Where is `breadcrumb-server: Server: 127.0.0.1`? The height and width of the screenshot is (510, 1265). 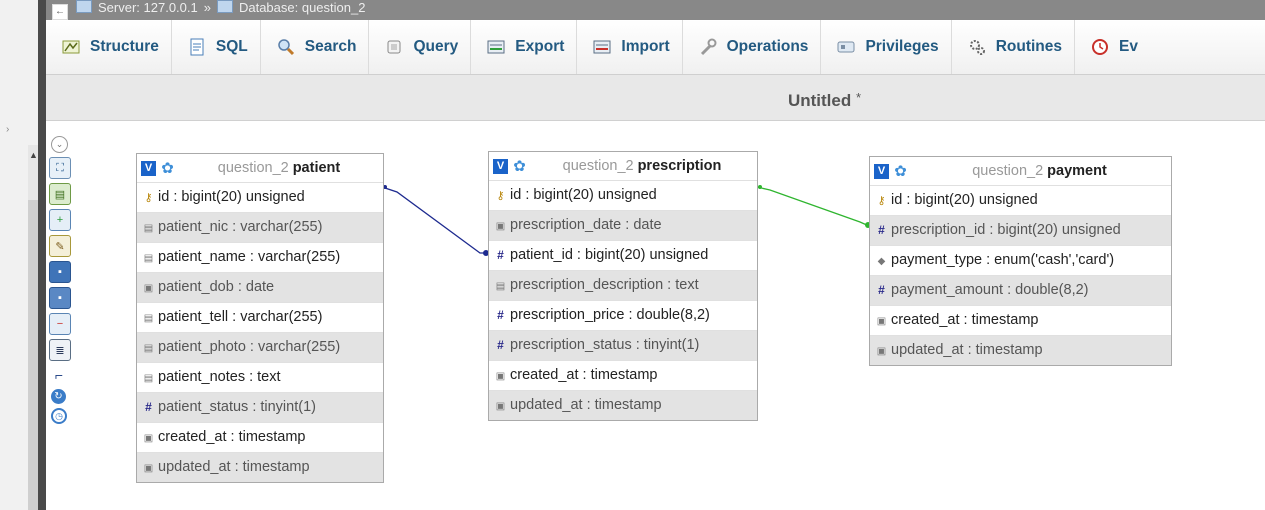 breadcrumb-server: Server: 127.0.0.1 is located at coordinates (148, 7).